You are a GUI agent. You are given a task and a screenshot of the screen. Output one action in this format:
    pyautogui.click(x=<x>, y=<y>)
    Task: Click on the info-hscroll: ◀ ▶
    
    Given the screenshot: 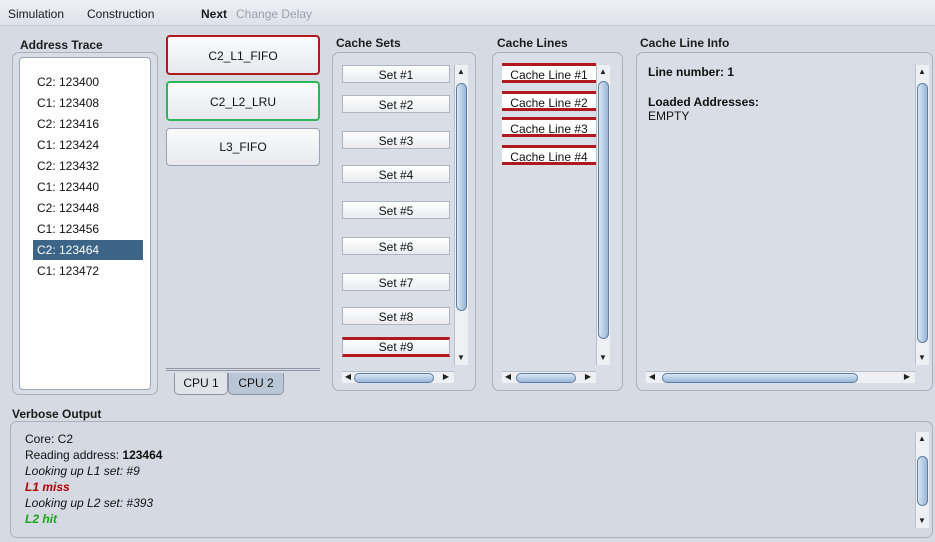 What is the action you would take?
    pyautogui.click(x=780, y=377)
    